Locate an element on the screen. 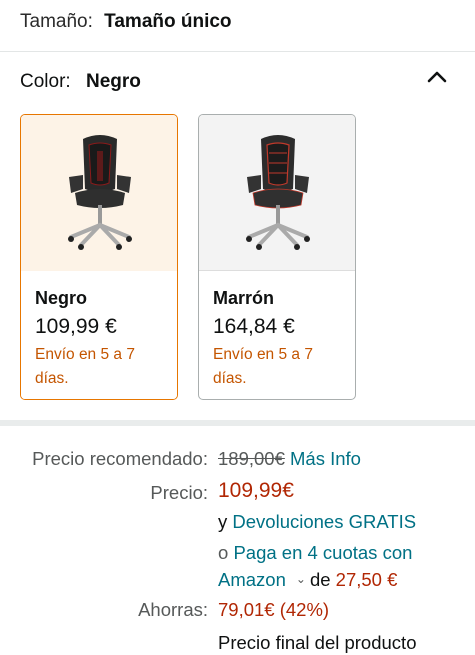 The height and width of the screenshot is (655, 475). variant-price: 109,99 € is located at coordinates (76, 326).